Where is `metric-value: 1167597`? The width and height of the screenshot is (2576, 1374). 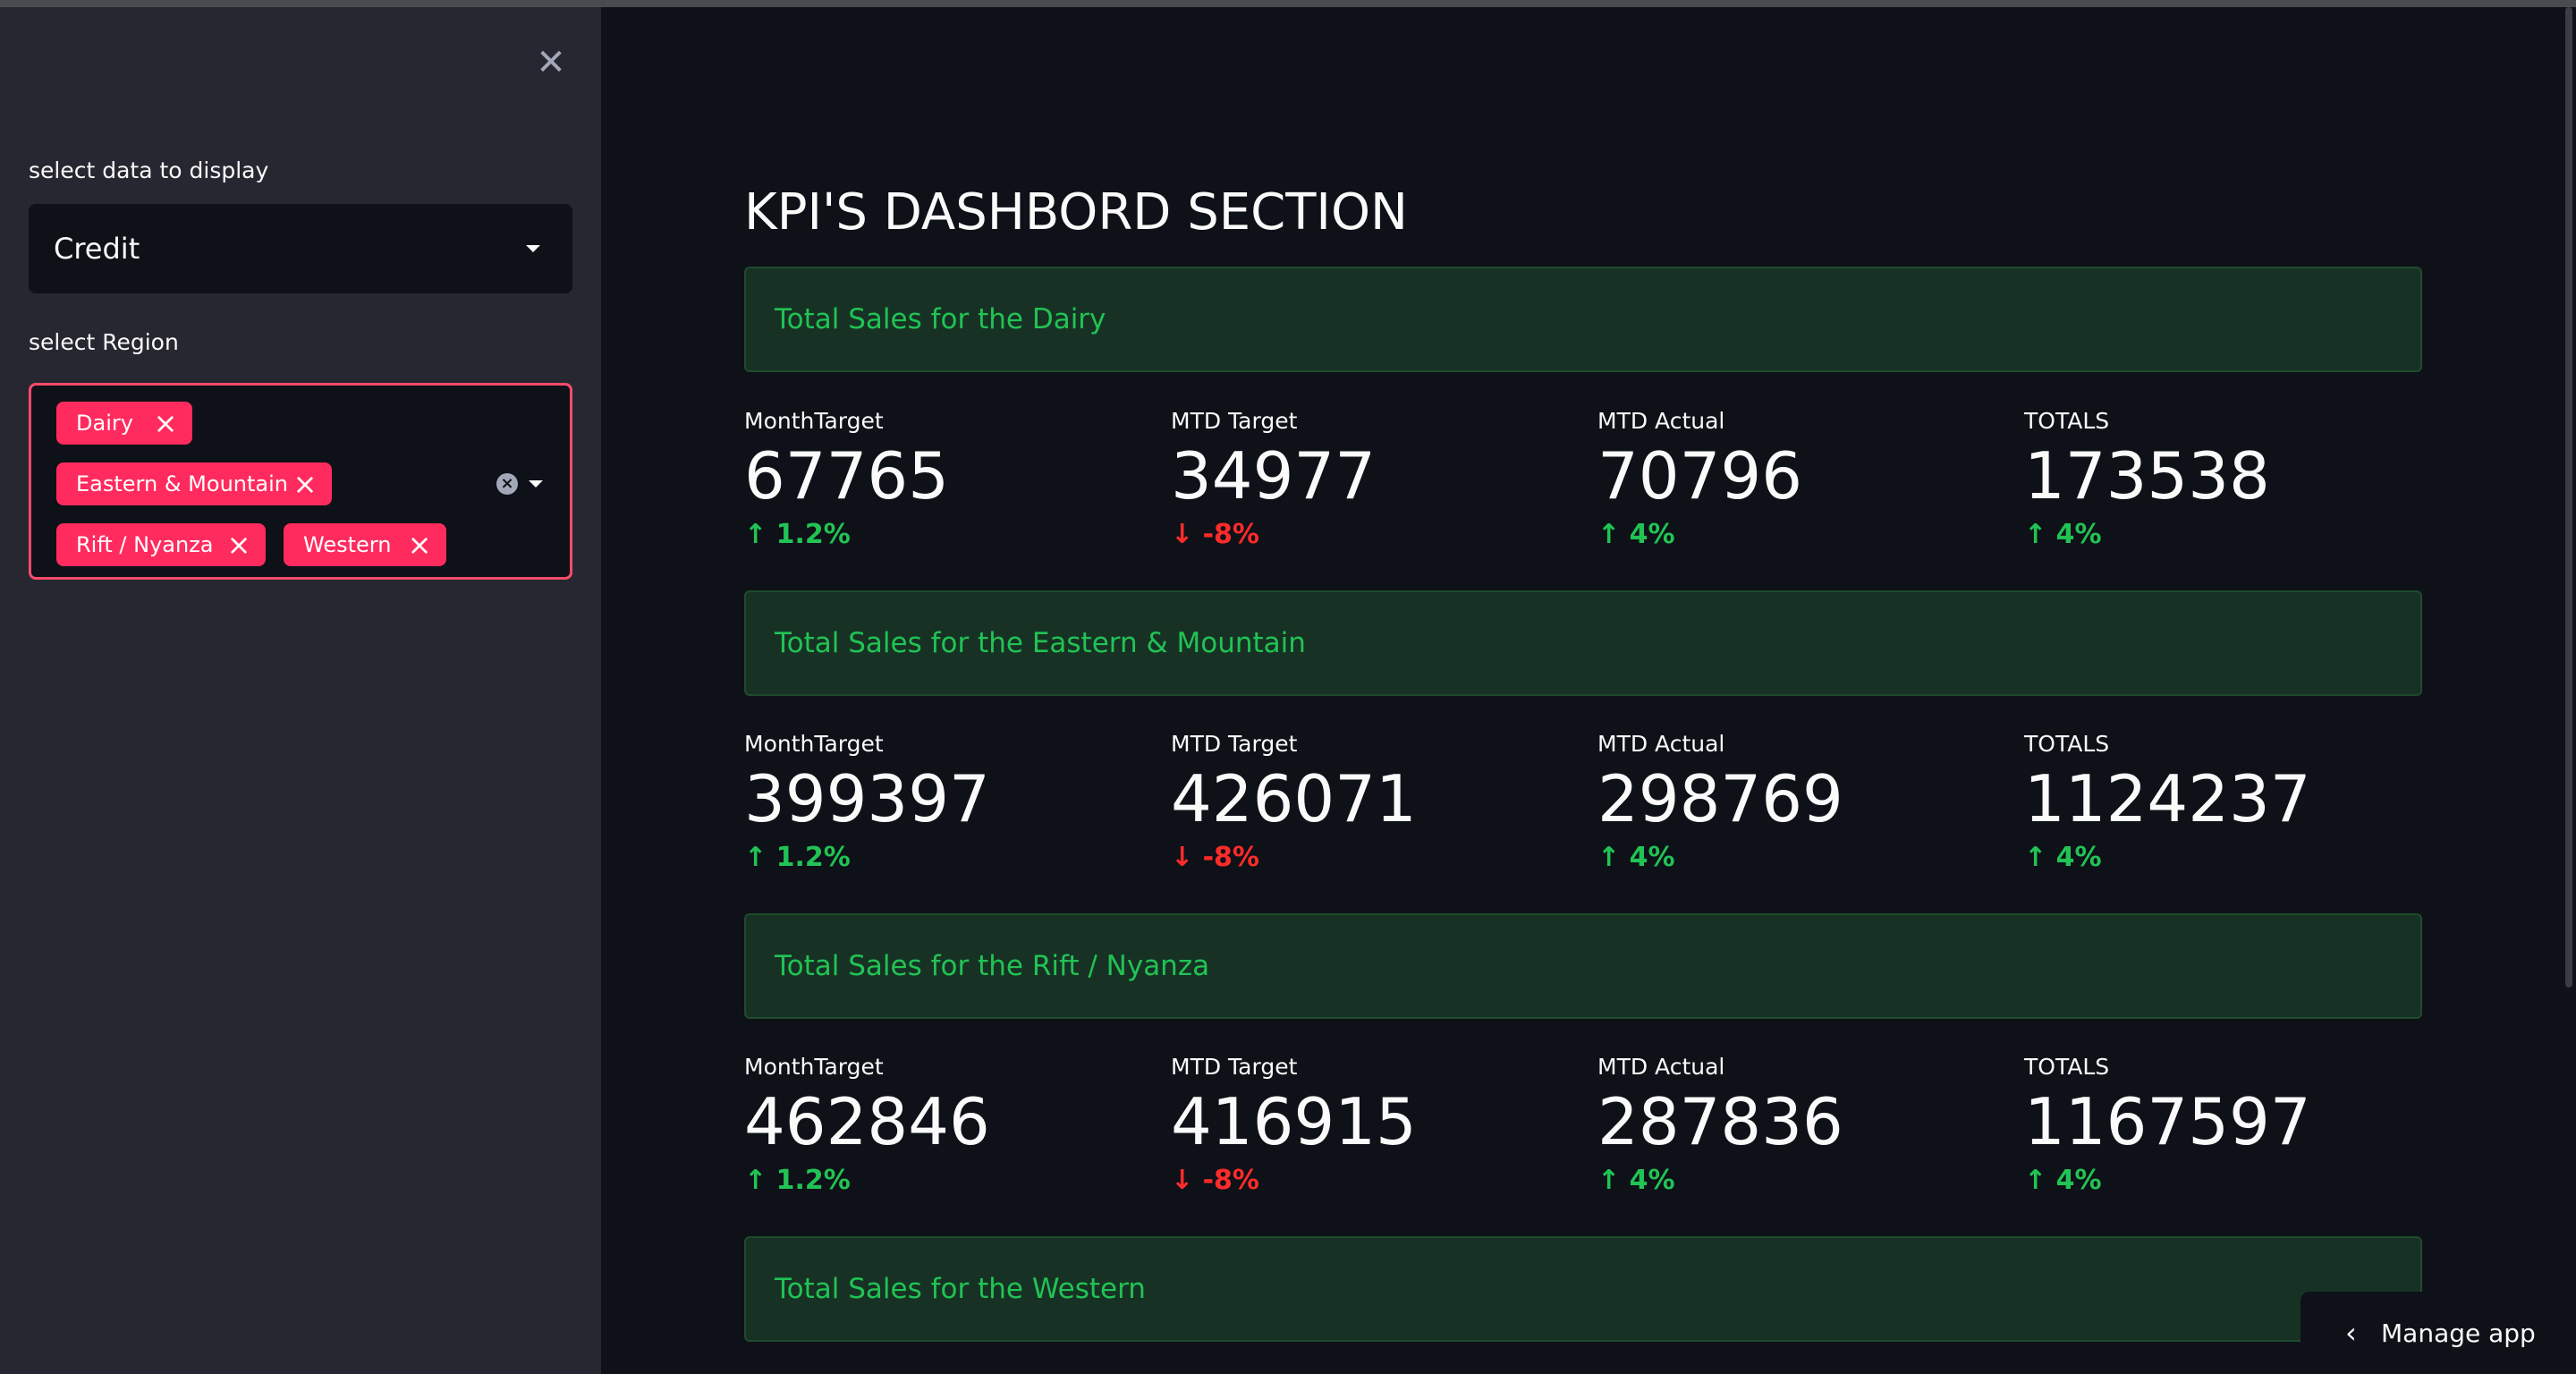
metric-value: 1167597 is located at coordinates (2167, 1121).